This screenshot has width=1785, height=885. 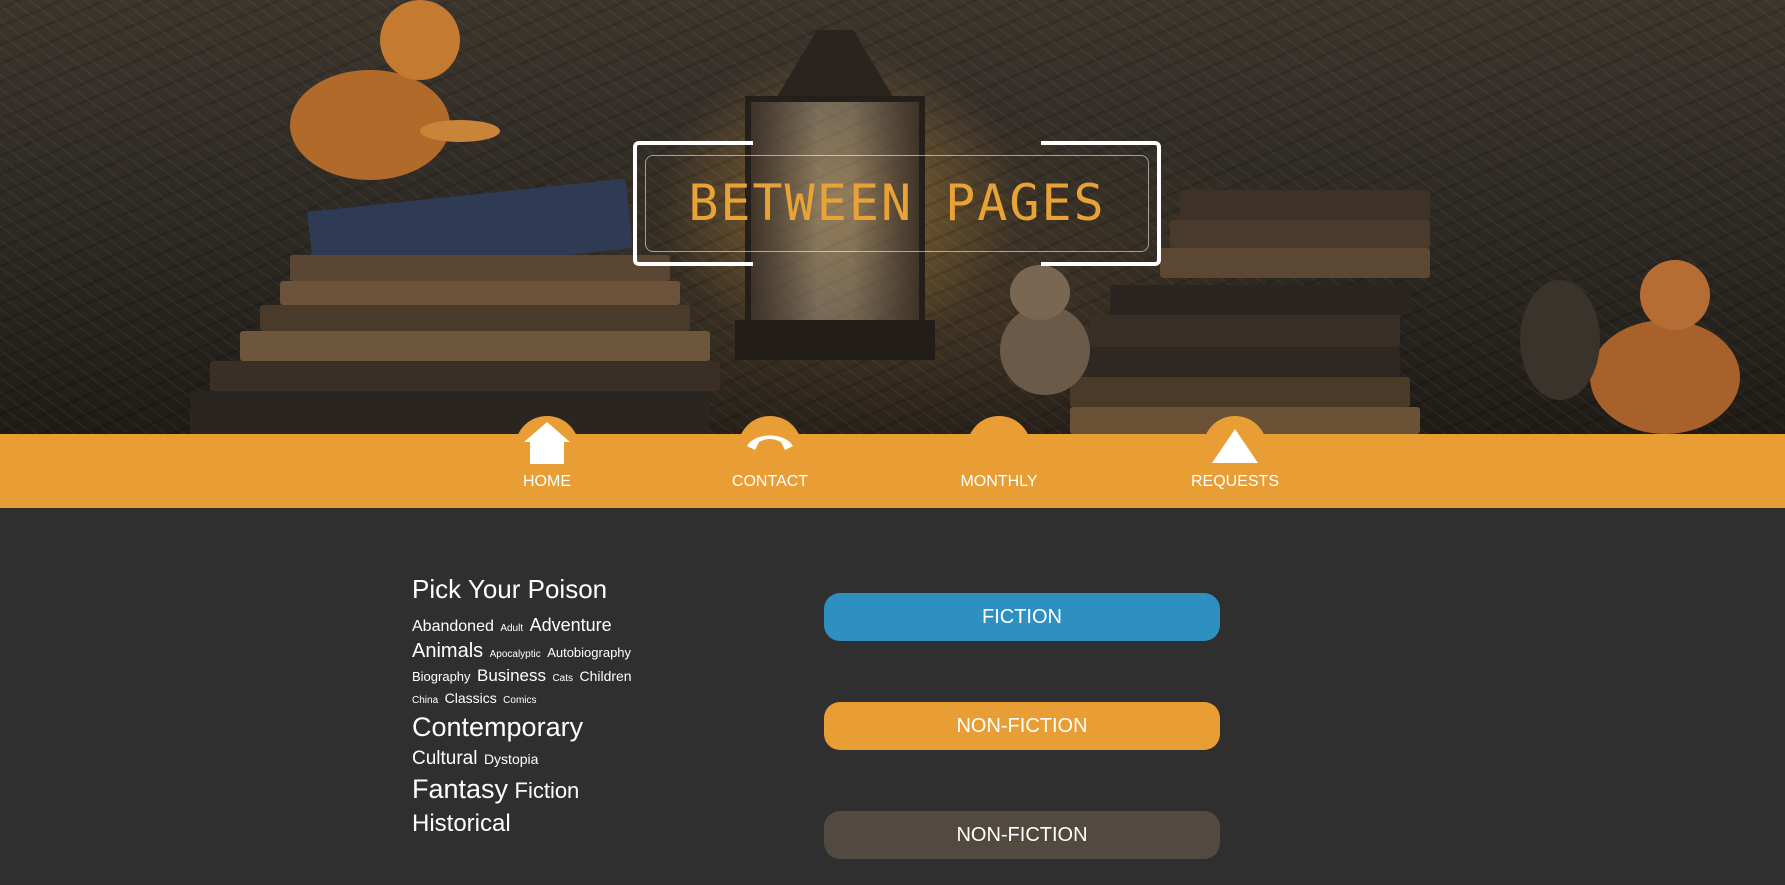 I want to click on tag-link: China, so click(x=425, y=700).